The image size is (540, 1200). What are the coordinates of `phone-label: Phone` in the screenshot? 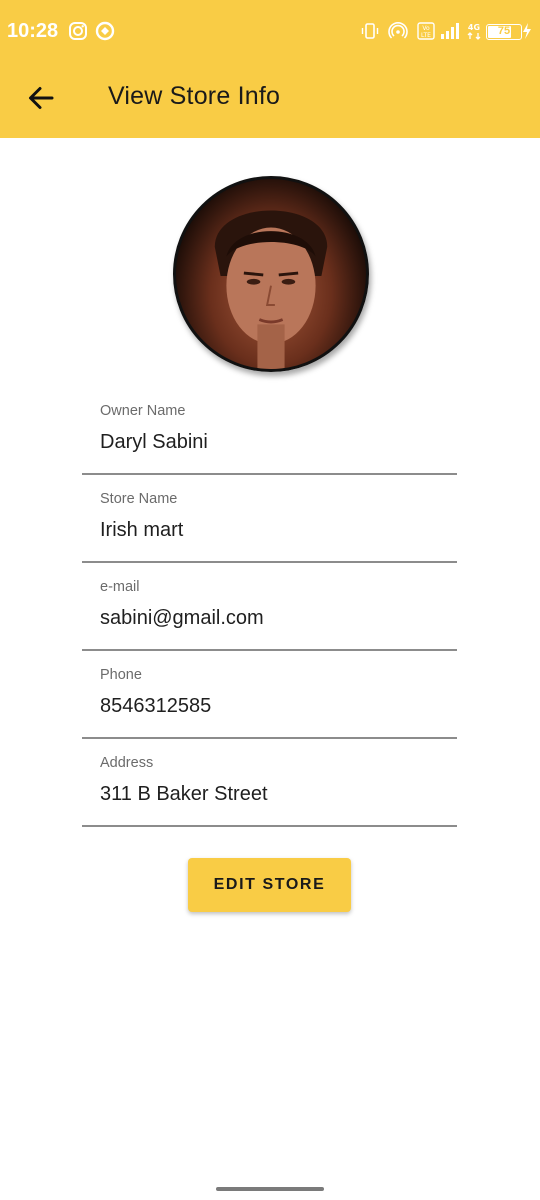 It's located at (121, 675).